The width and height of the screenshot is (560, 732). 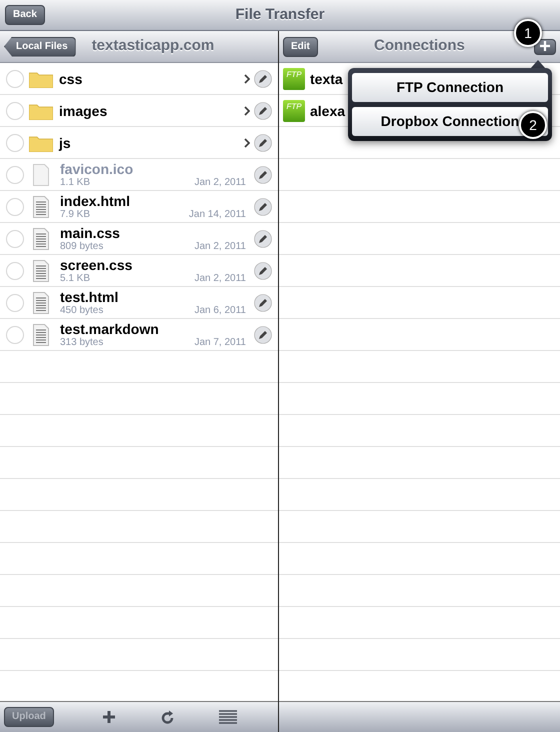 What do you see at coordinates (90, 297) in the screenshot?
I see `file-name: test.html` at bounding box center [90, 297].